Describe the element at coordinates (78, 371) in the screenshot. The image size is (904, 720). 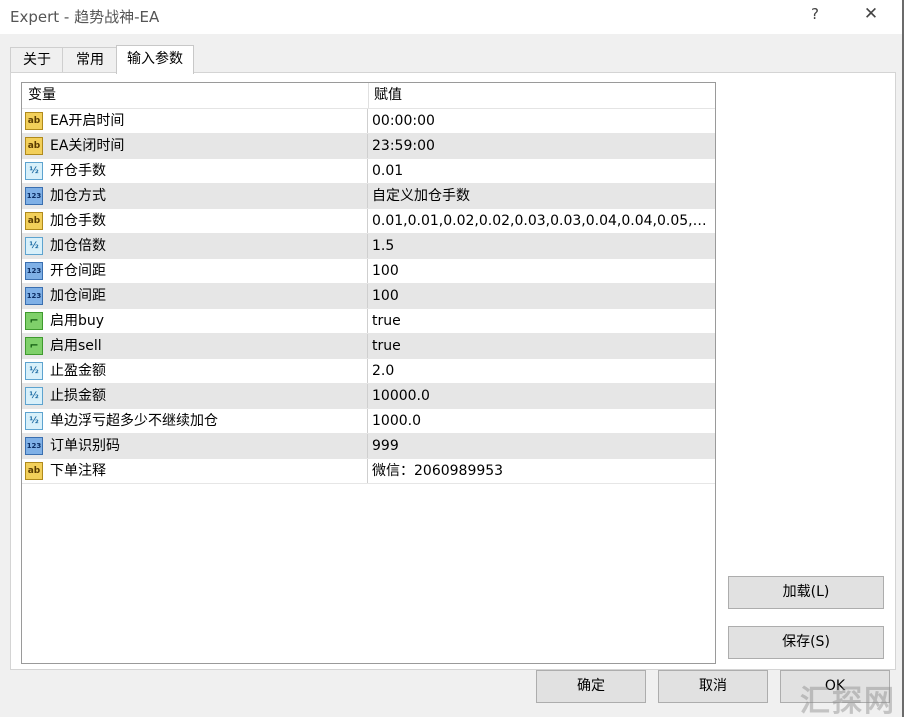
I see `parameter-name: 止盈金额` at that location.